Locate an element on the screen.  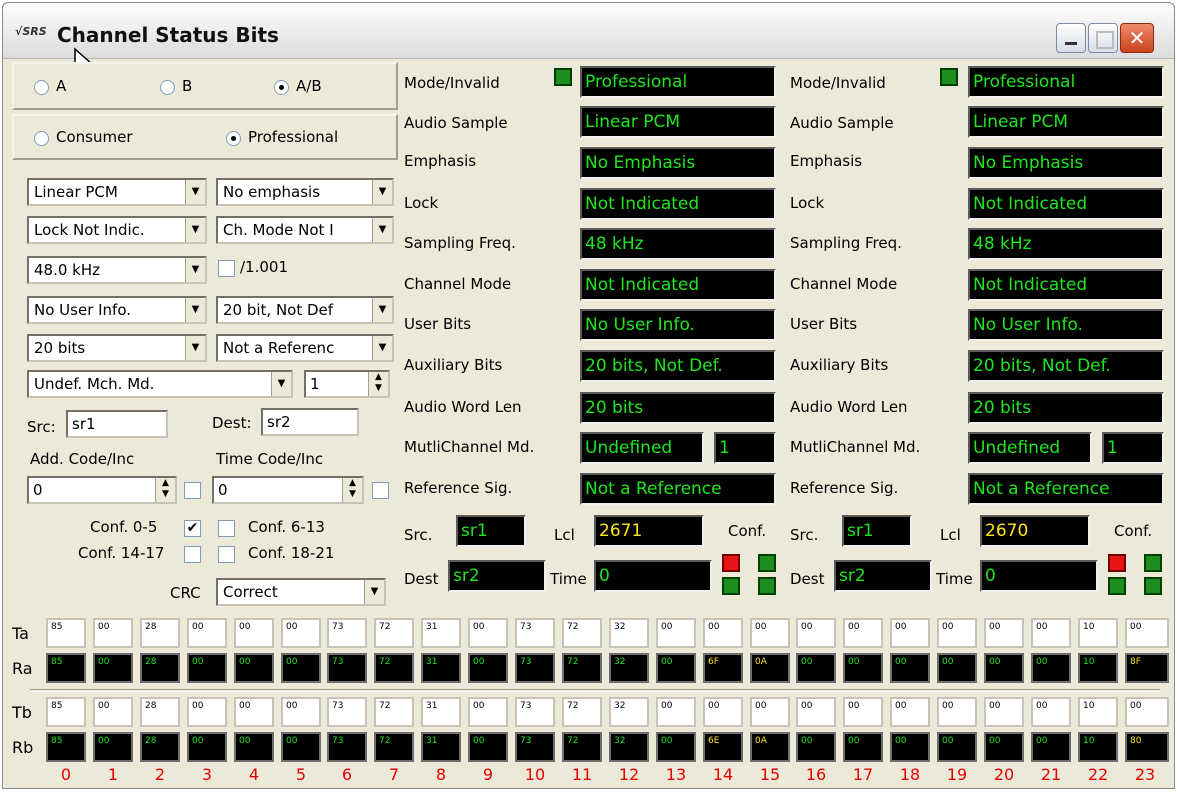
byte-cell-tb-9: 00 is located at coordinates (488, 712).